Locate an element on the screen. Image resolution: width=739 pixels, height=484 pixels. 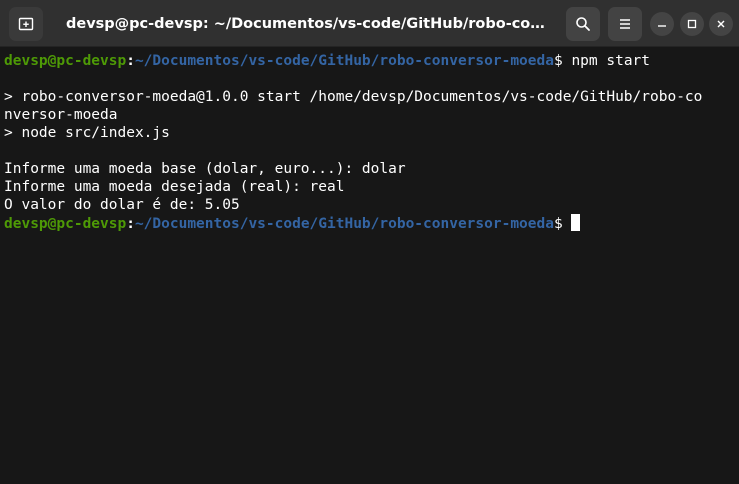
hamburger-menu-icon is located at coordinates (625, 24).